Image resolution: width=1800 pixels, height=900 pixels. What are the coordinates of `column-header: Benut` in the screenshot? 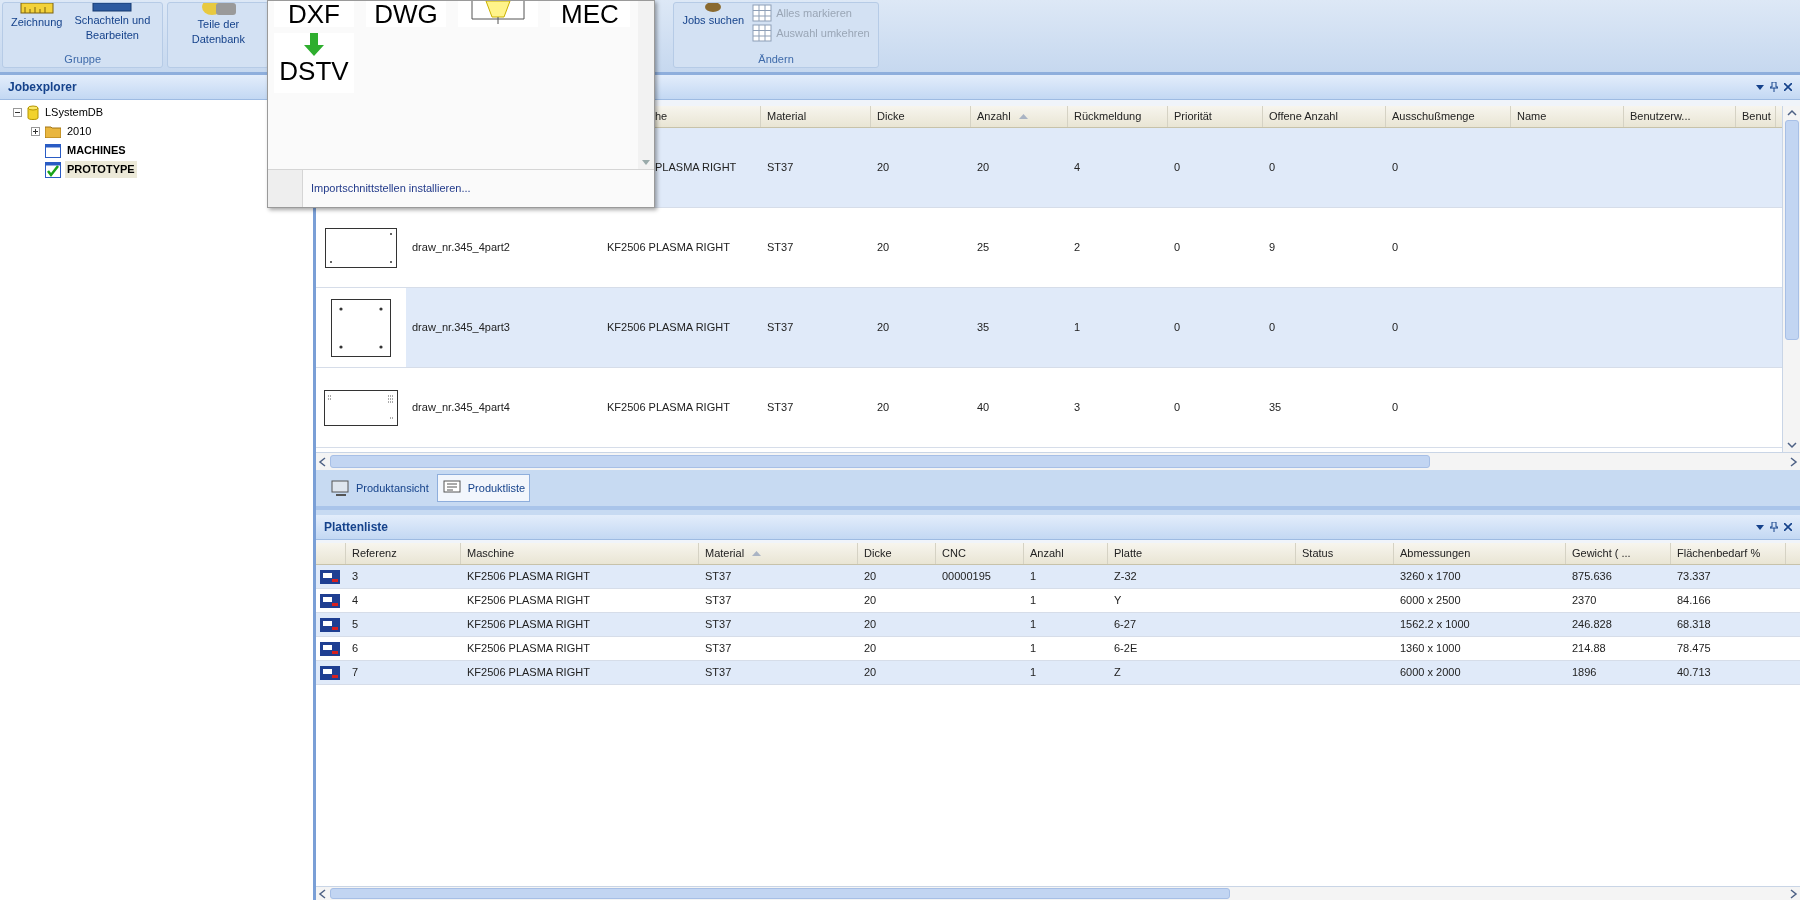 It's located at (1756, 116).